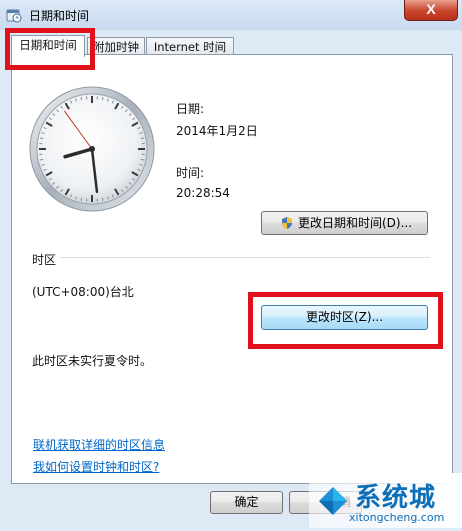 The height and width of the screenshot is (531, 462). I want to click on timezone-heading: 时区, so click(44, 259).